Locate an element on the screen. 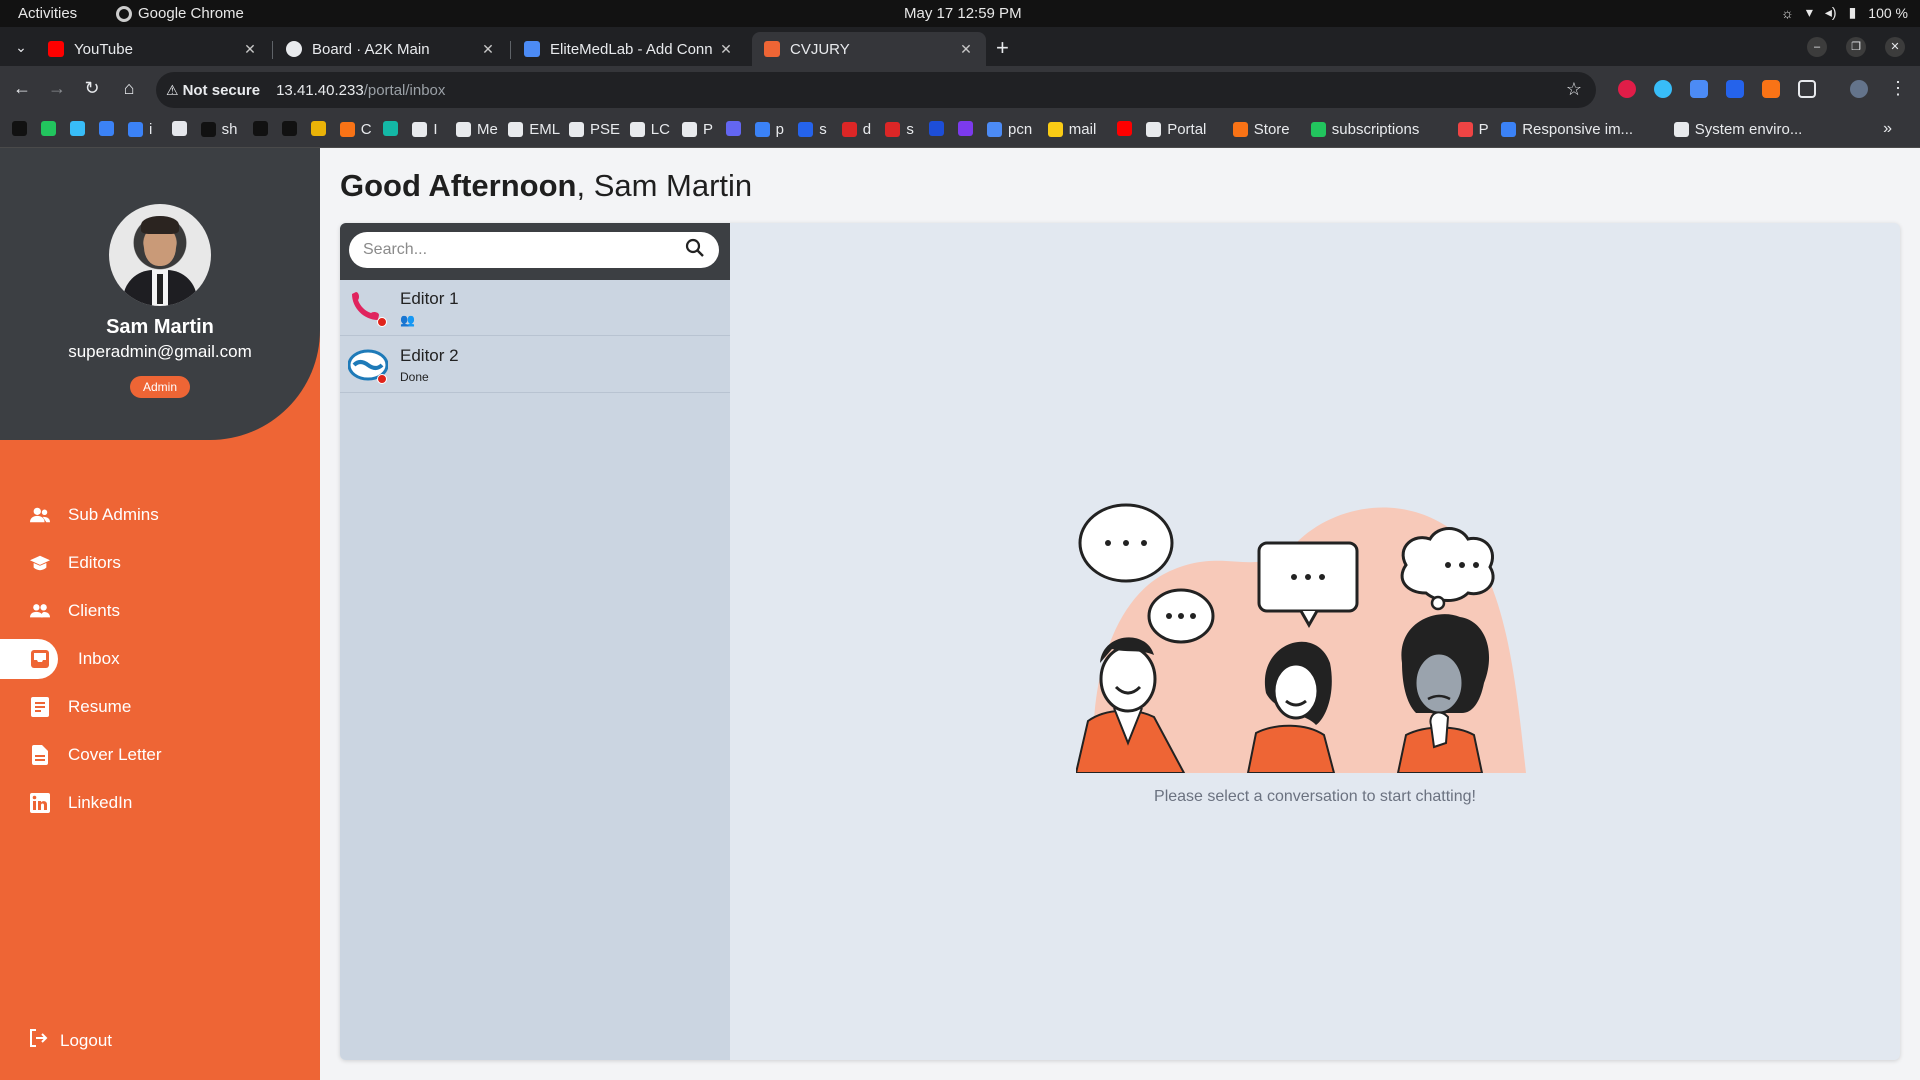  conversation-item: Editor 2 Done is located at coordinates (535, 365).